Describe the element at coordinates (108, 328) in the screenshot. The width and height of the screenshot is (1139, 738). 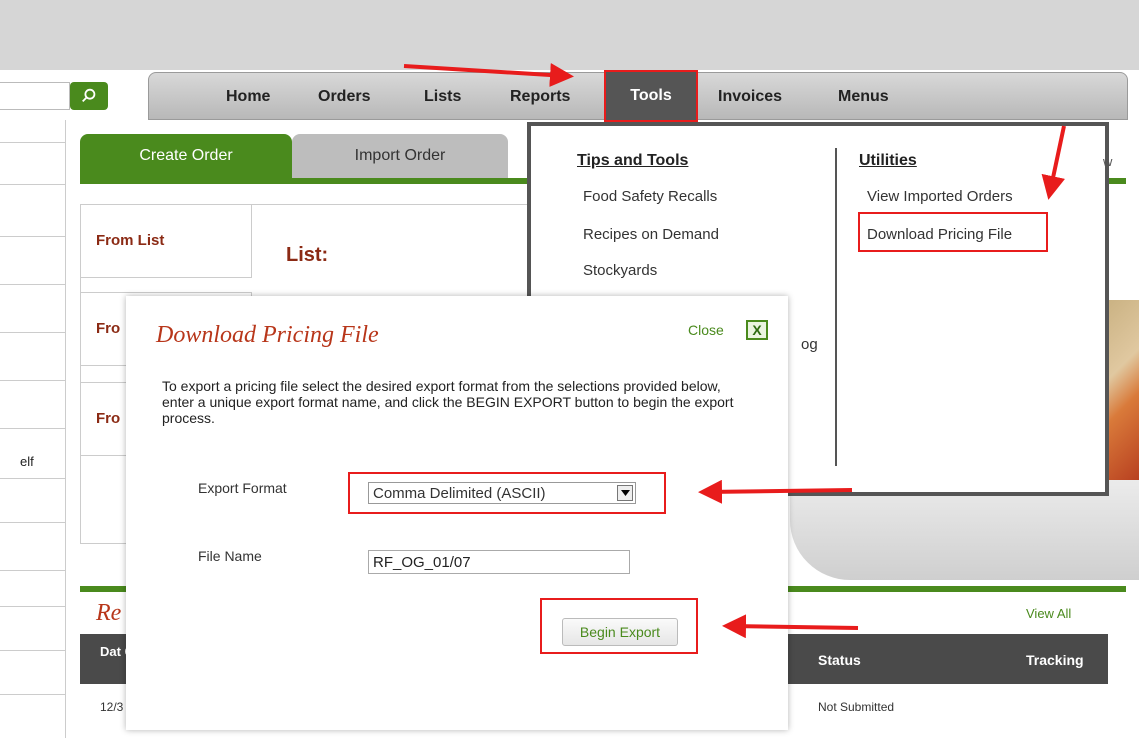
I see `from-option-2-label: Fro` at that location.